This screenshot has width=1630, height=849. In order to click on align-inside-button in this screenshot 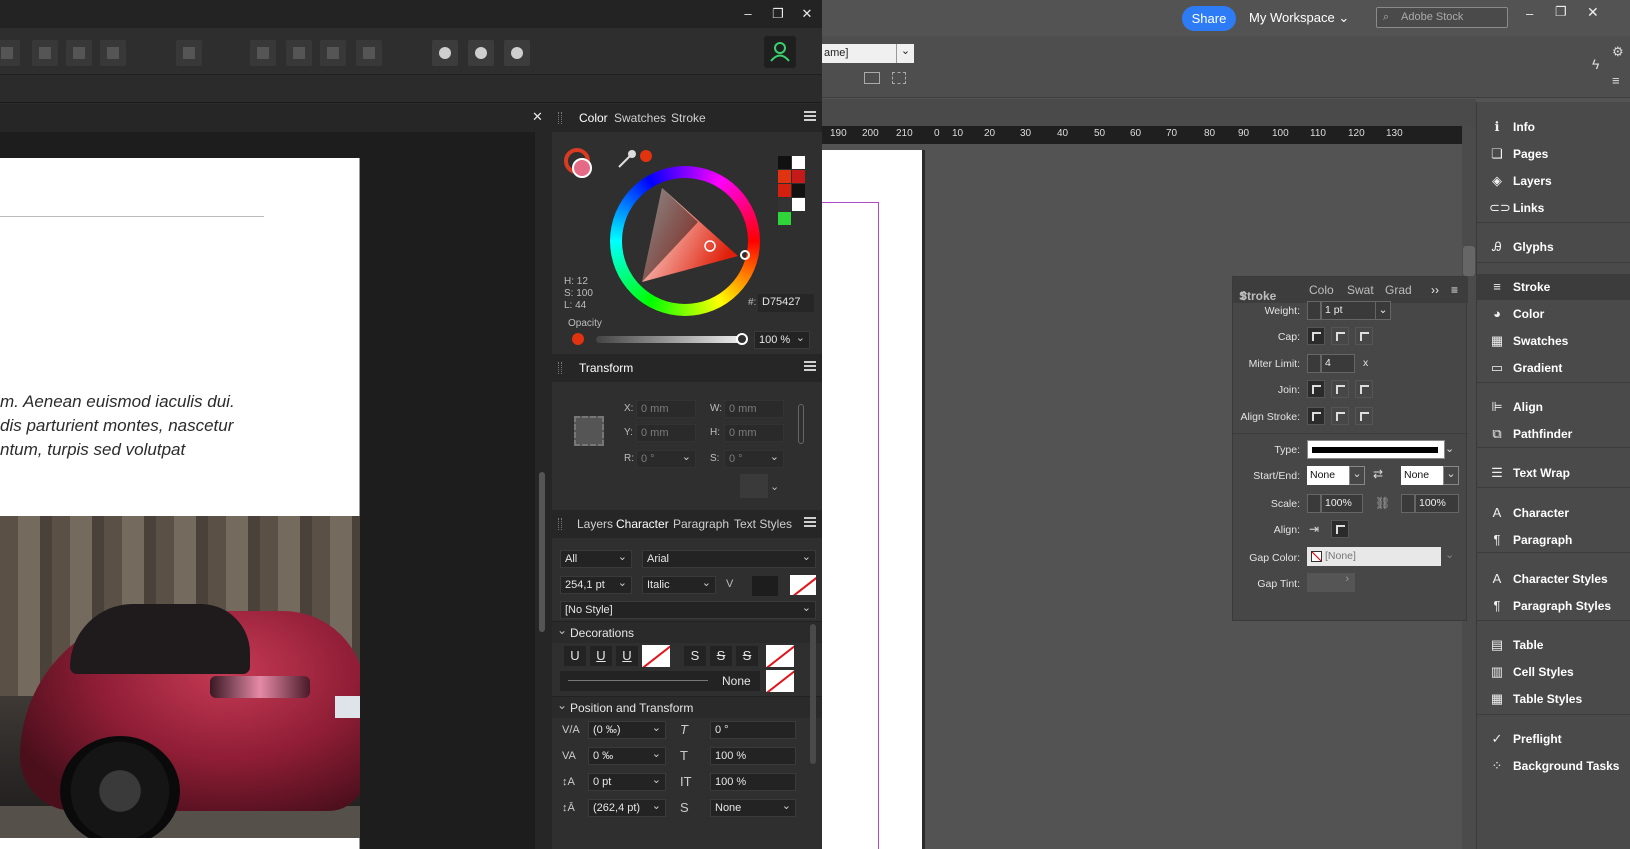, I will do `click(1340, 416)`.